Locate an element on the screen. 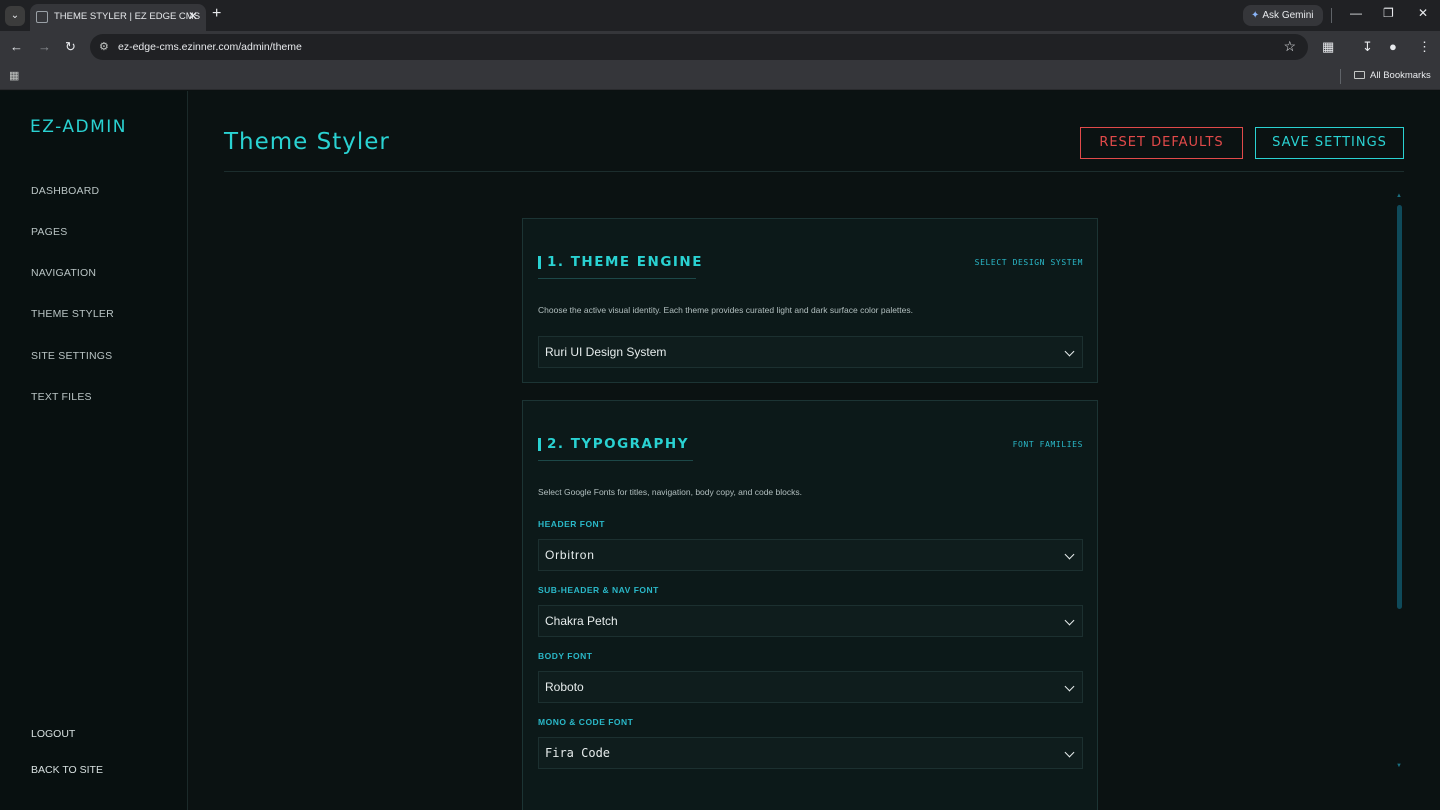 The image size is (1440, 810). tab-title: THEME STYLER | EZ EDGE CMS is located at coordinates (127, 16).